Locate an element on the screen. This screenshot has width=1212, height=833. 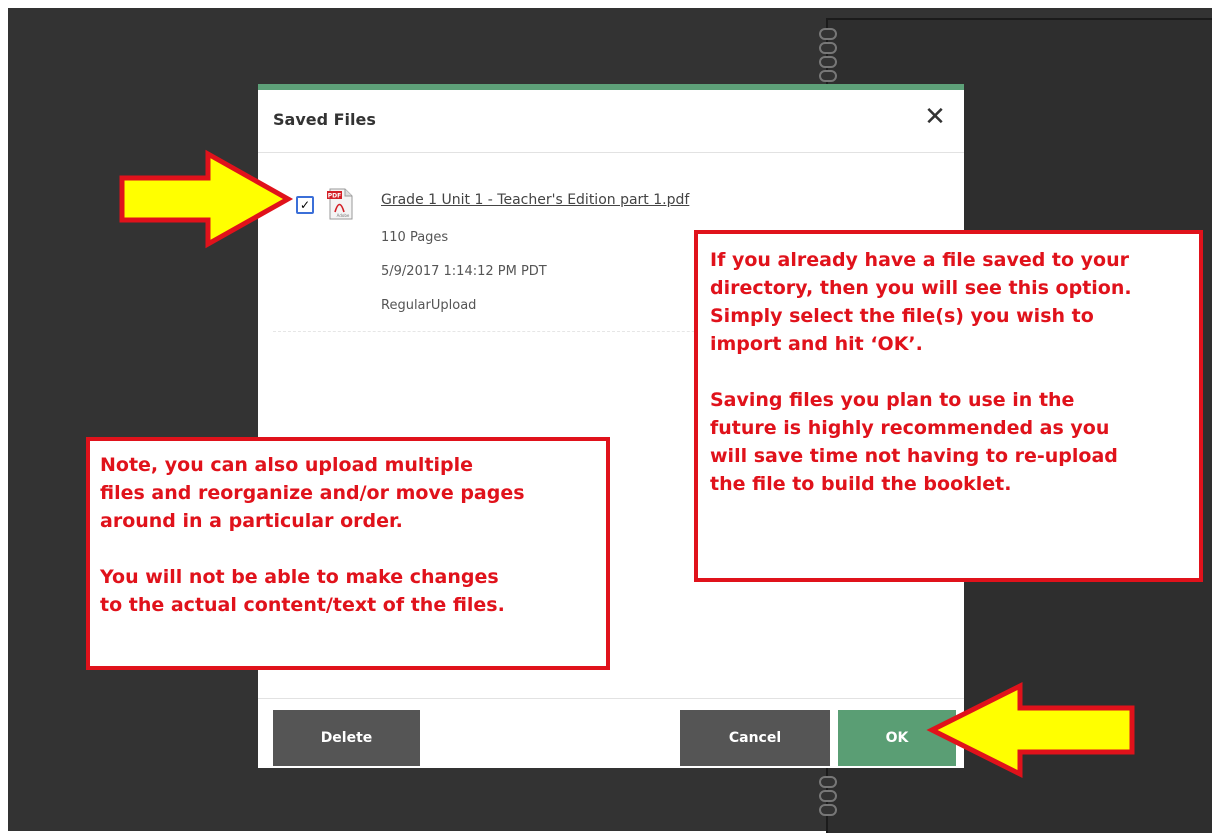
annotation-line: the file to build the booklet. is located at coordinates (861, 484).